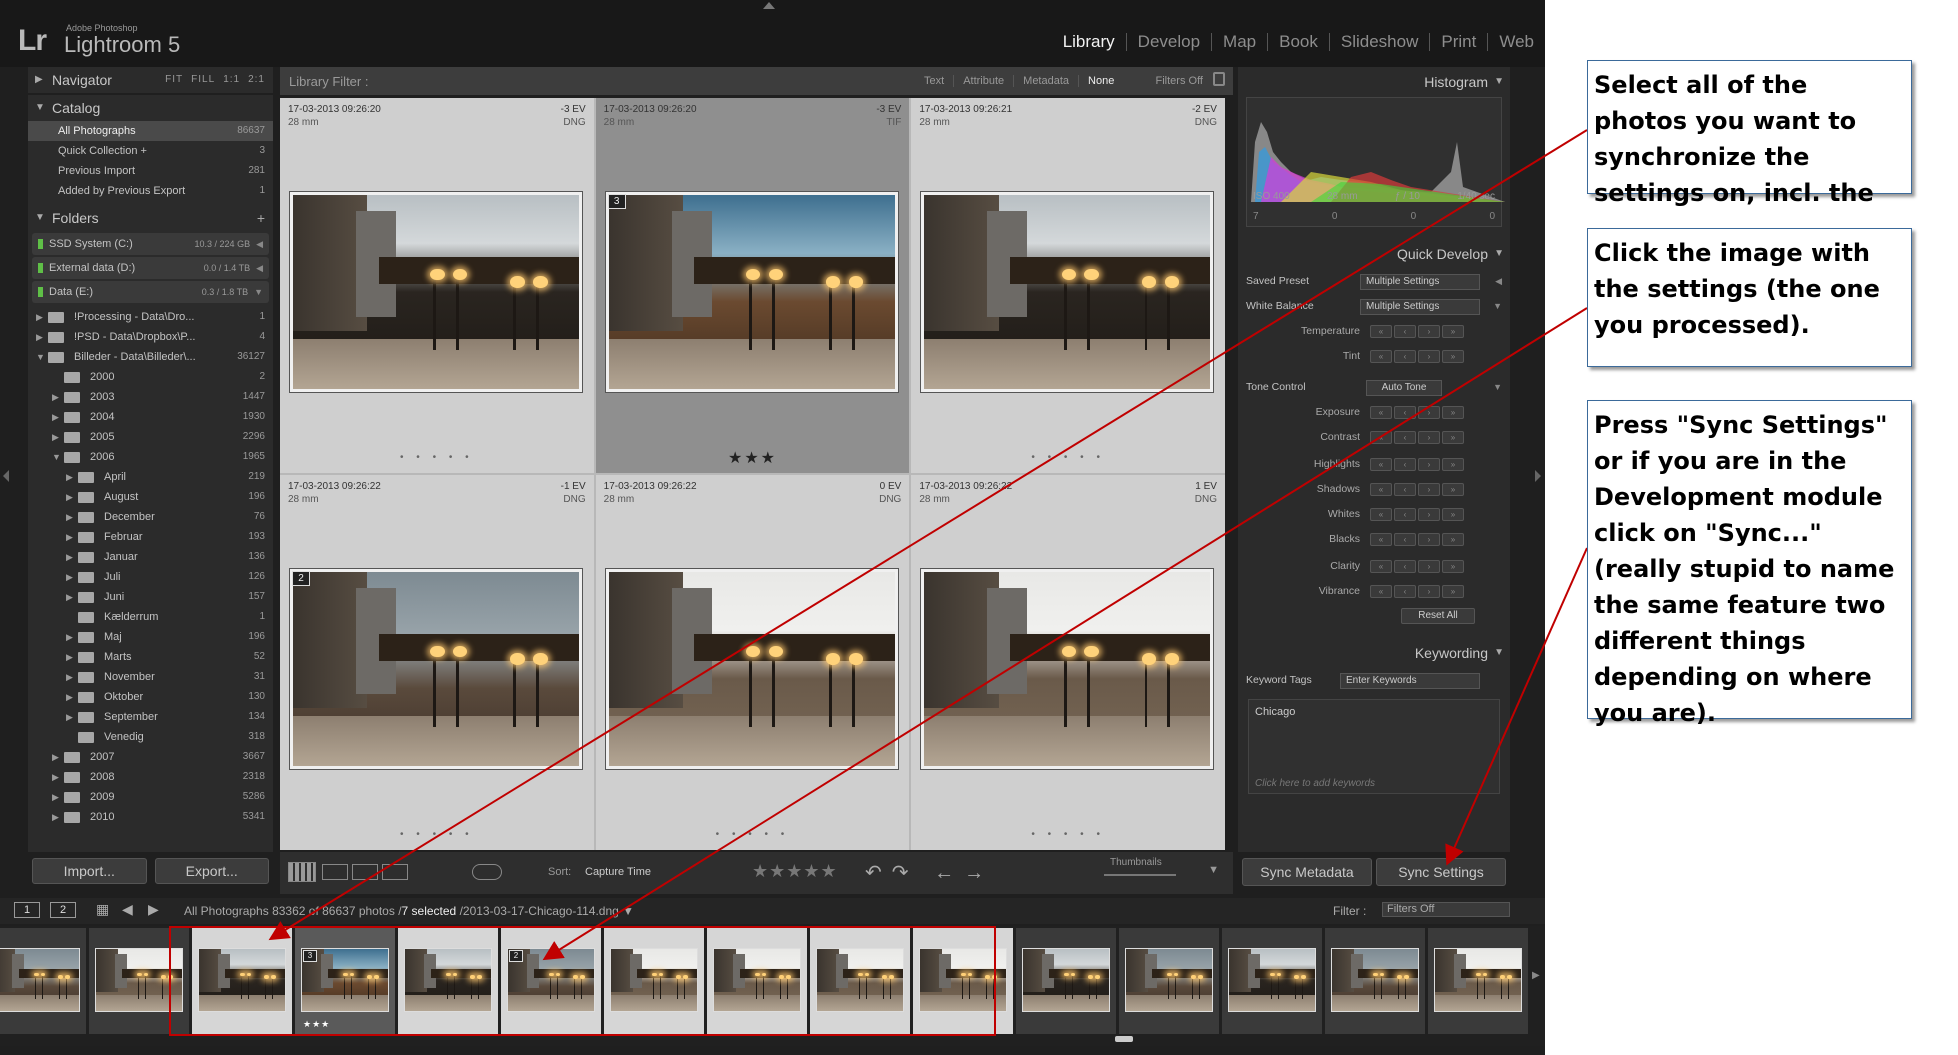  What do you see at coordinates (150, 357) in the screenshot?
I see `folder-item: ▼ Billeder - Data\Billeder\... 36127` at bounding box center [150, 357].